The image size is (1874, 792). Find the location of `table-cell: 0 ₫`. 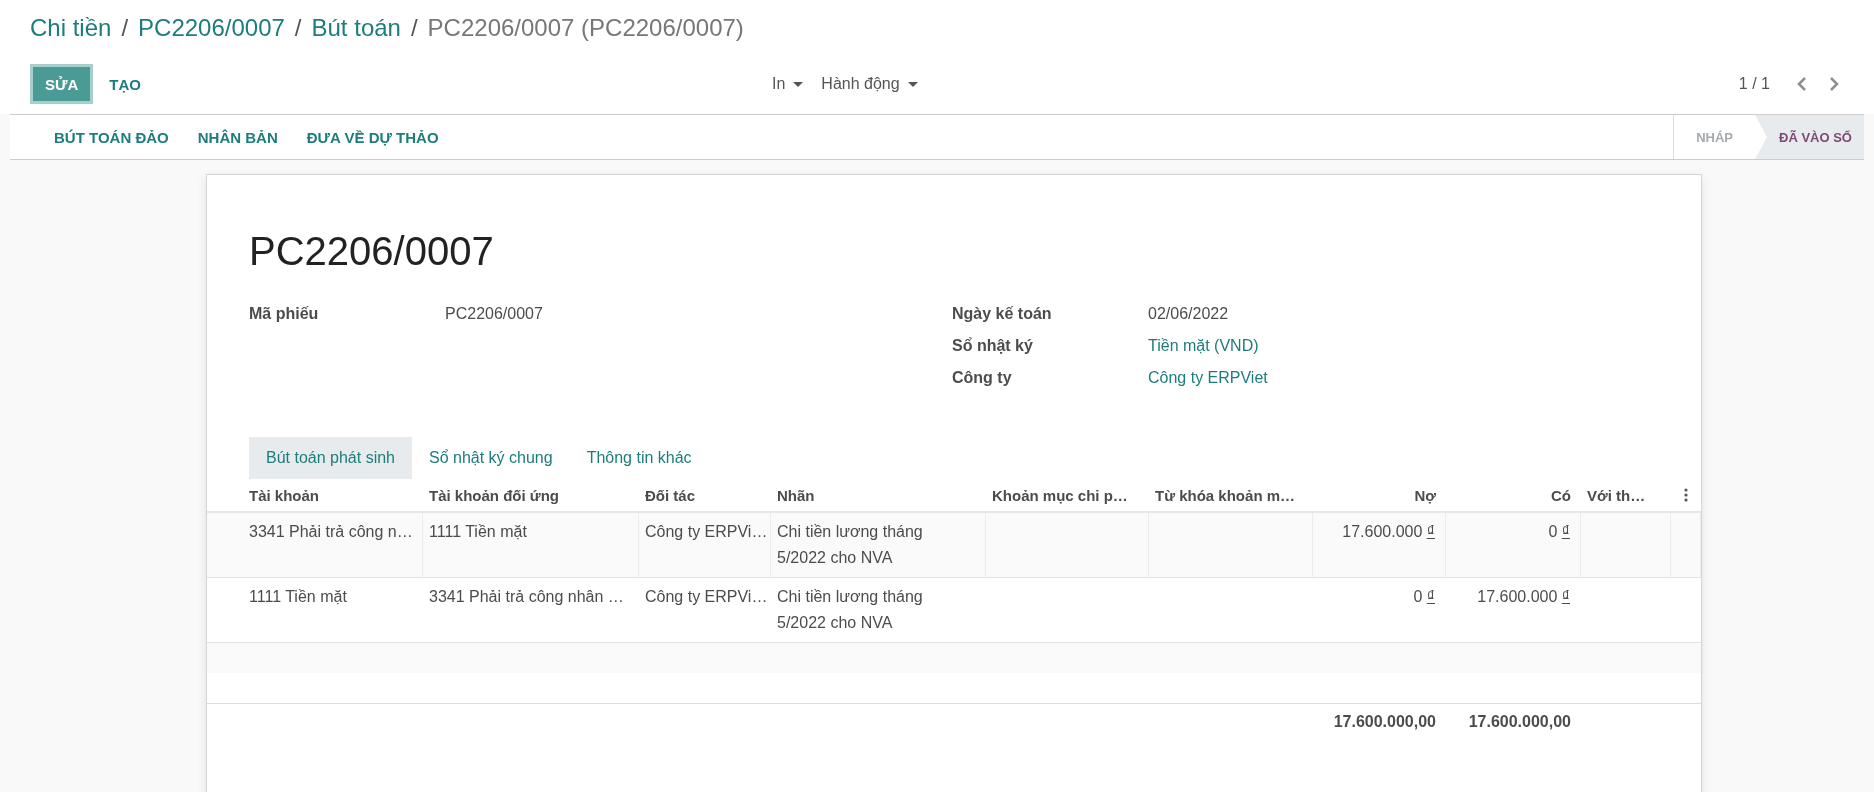

table-cell: 0 ₫ is located at coordinates (1513, 545).